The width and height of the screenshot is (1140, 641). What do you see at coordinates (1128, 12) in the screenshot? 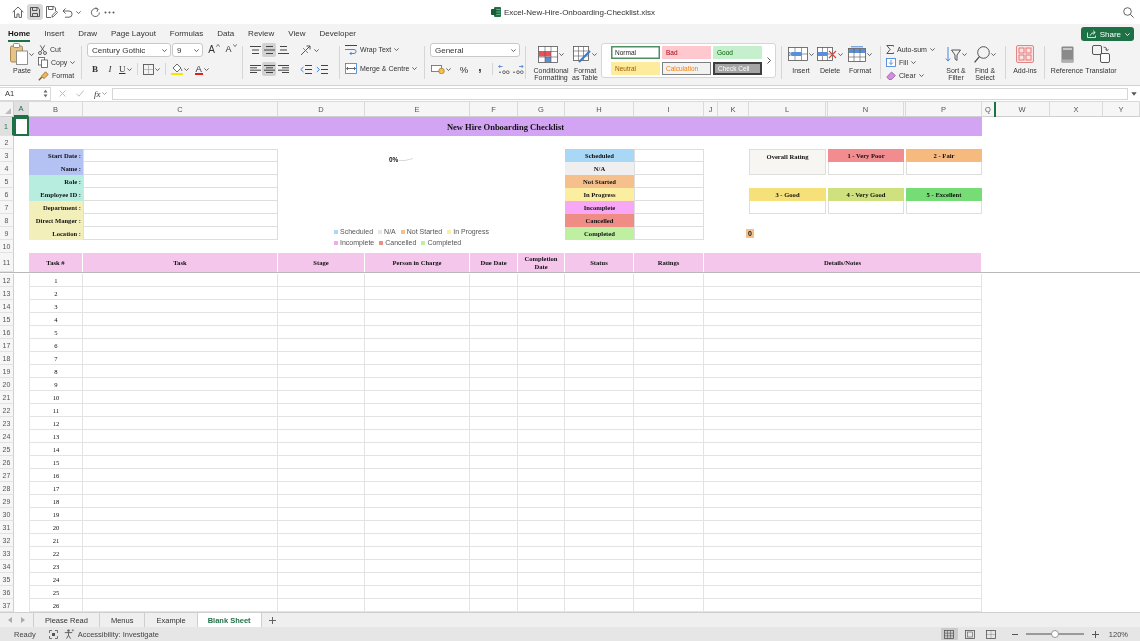
I see `search-icon` at bounding box center [1128, 12].